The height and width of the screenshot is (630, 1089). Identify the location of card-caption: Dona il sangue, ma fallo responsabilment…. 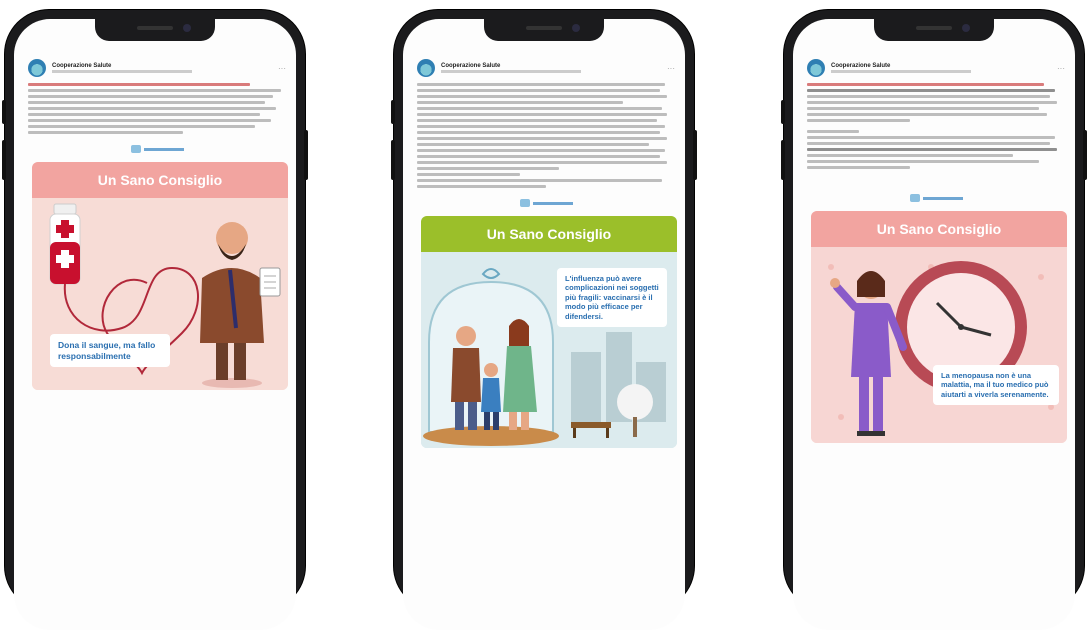
(110, 351).